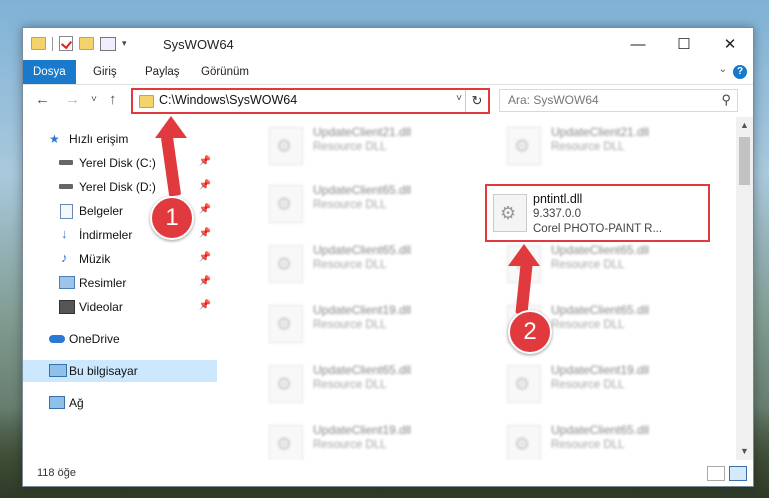 The image size is (769, 498). I want to click on star-icon: ★, so click(54, 139).